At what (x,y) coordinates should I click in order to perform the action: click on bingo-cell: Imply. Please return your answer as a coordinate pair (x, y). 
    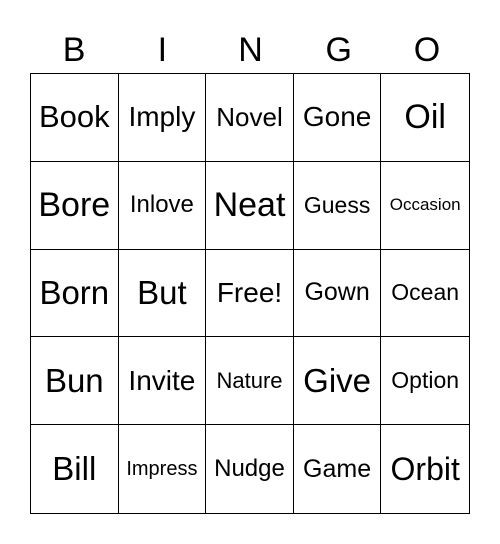
    Looking at the image, I should click on (162, 118).